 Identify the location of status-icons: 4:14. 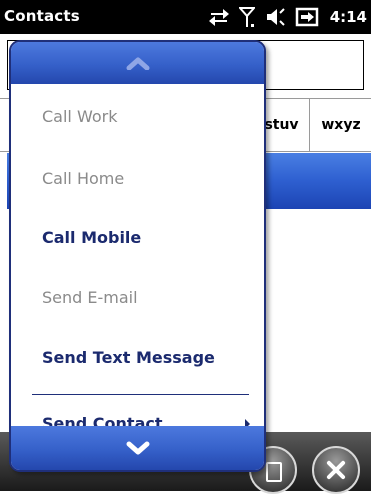
(287, 17).